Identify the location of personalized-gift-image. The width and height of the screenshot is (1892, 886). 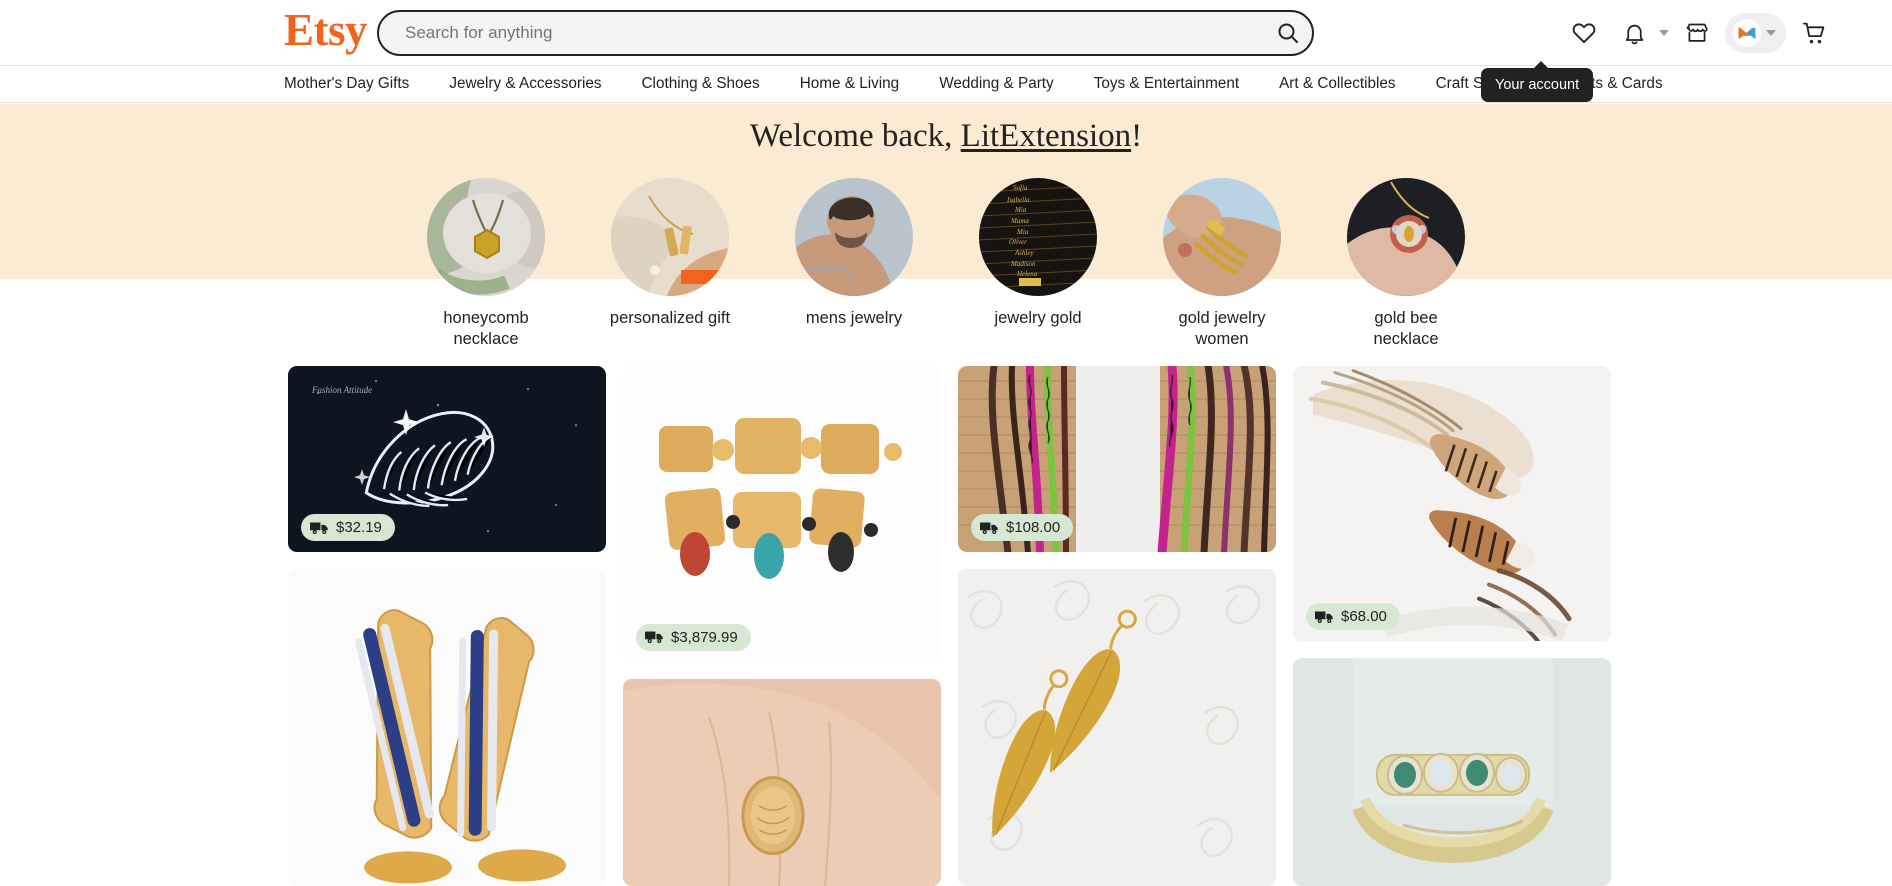
(670, 237).